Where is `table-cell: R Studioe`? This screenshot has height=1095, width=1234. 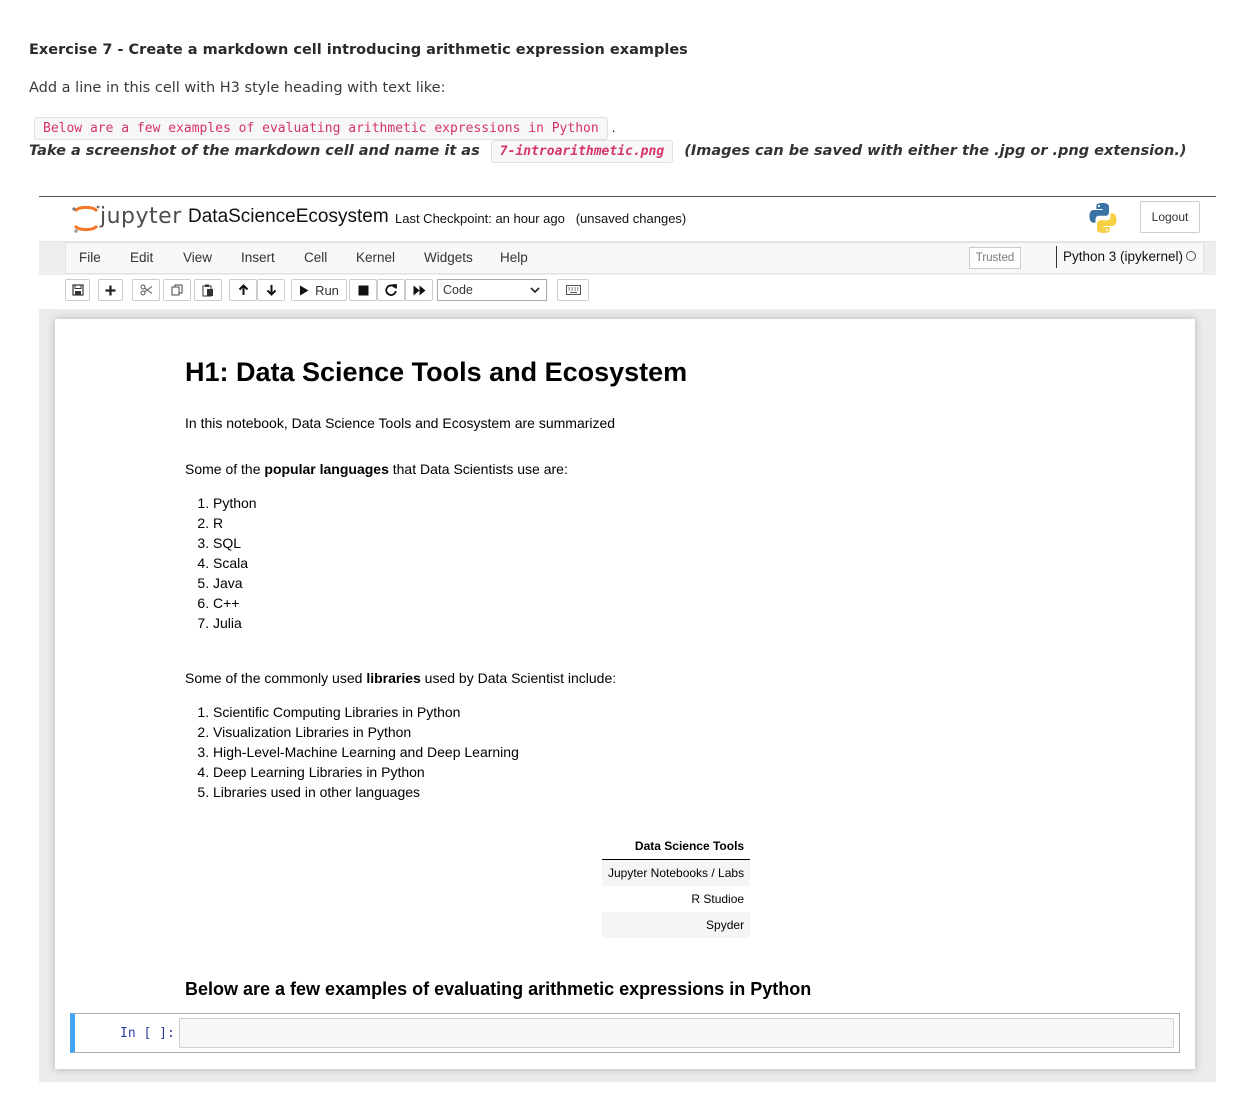
table-cell: R Studioe is located at coordinates (718, 899).